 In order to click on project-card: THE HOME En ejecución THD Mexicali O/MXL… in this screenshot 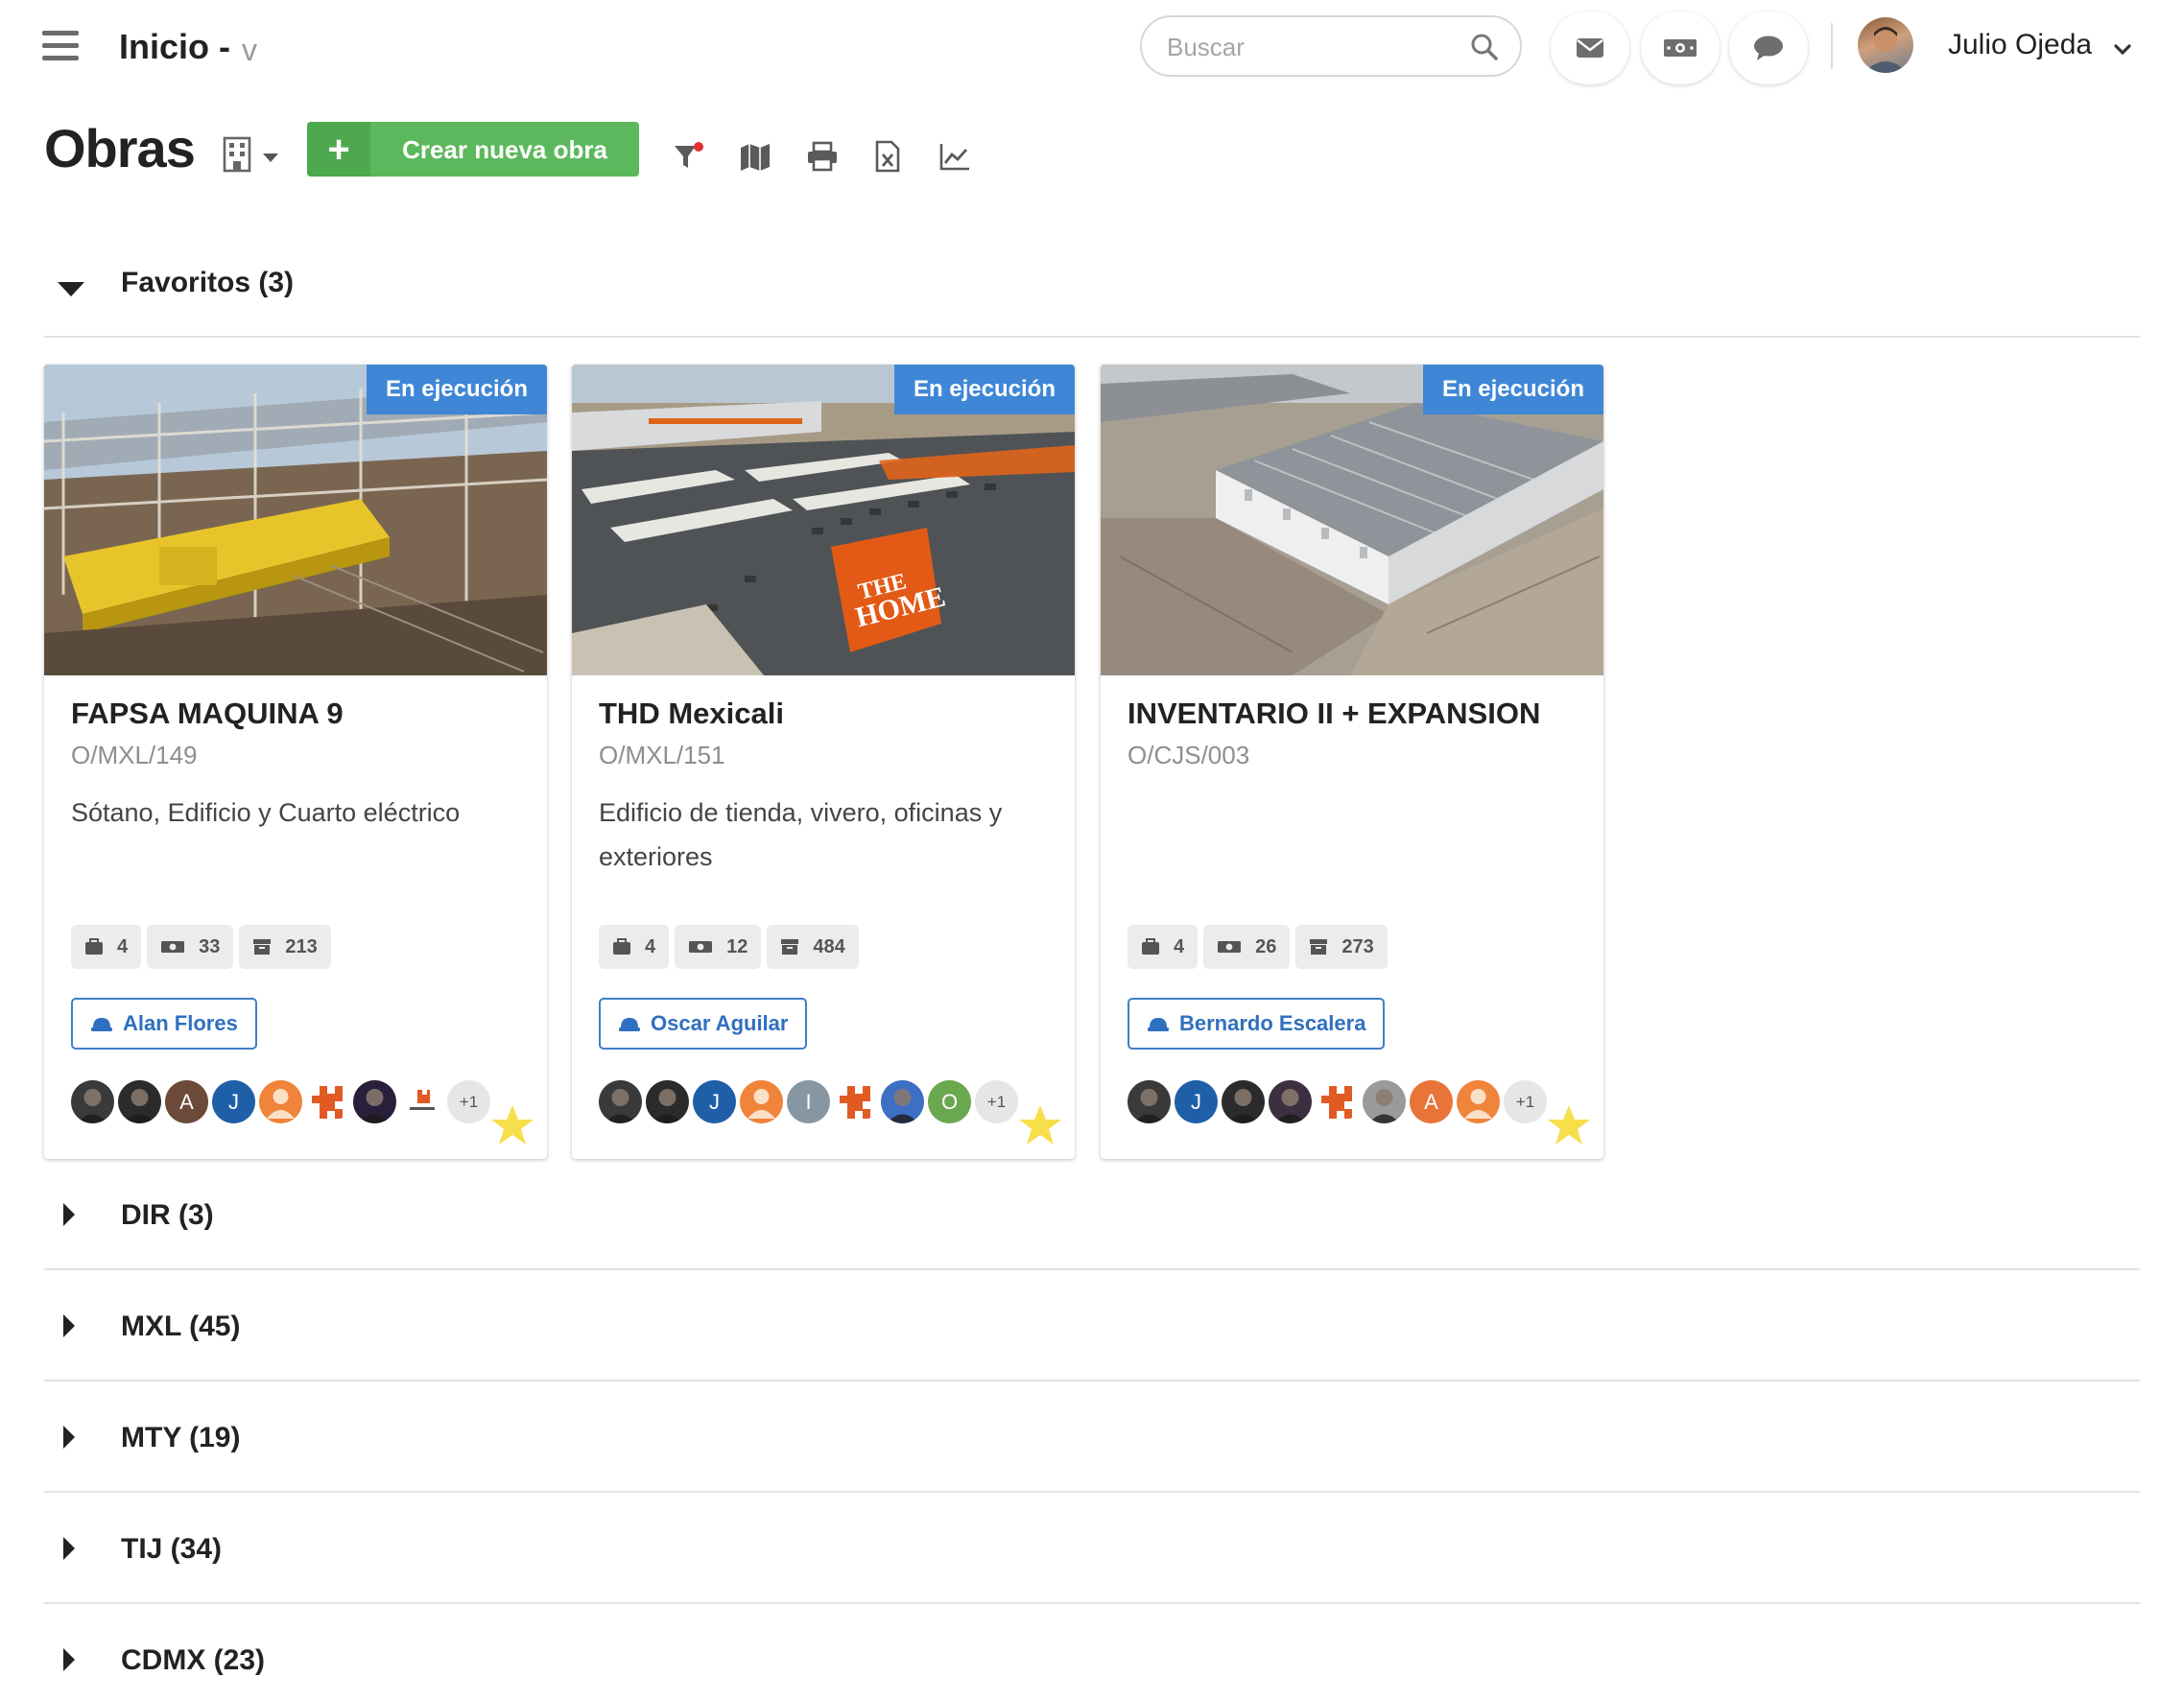, I will do `click(823, 762)`.